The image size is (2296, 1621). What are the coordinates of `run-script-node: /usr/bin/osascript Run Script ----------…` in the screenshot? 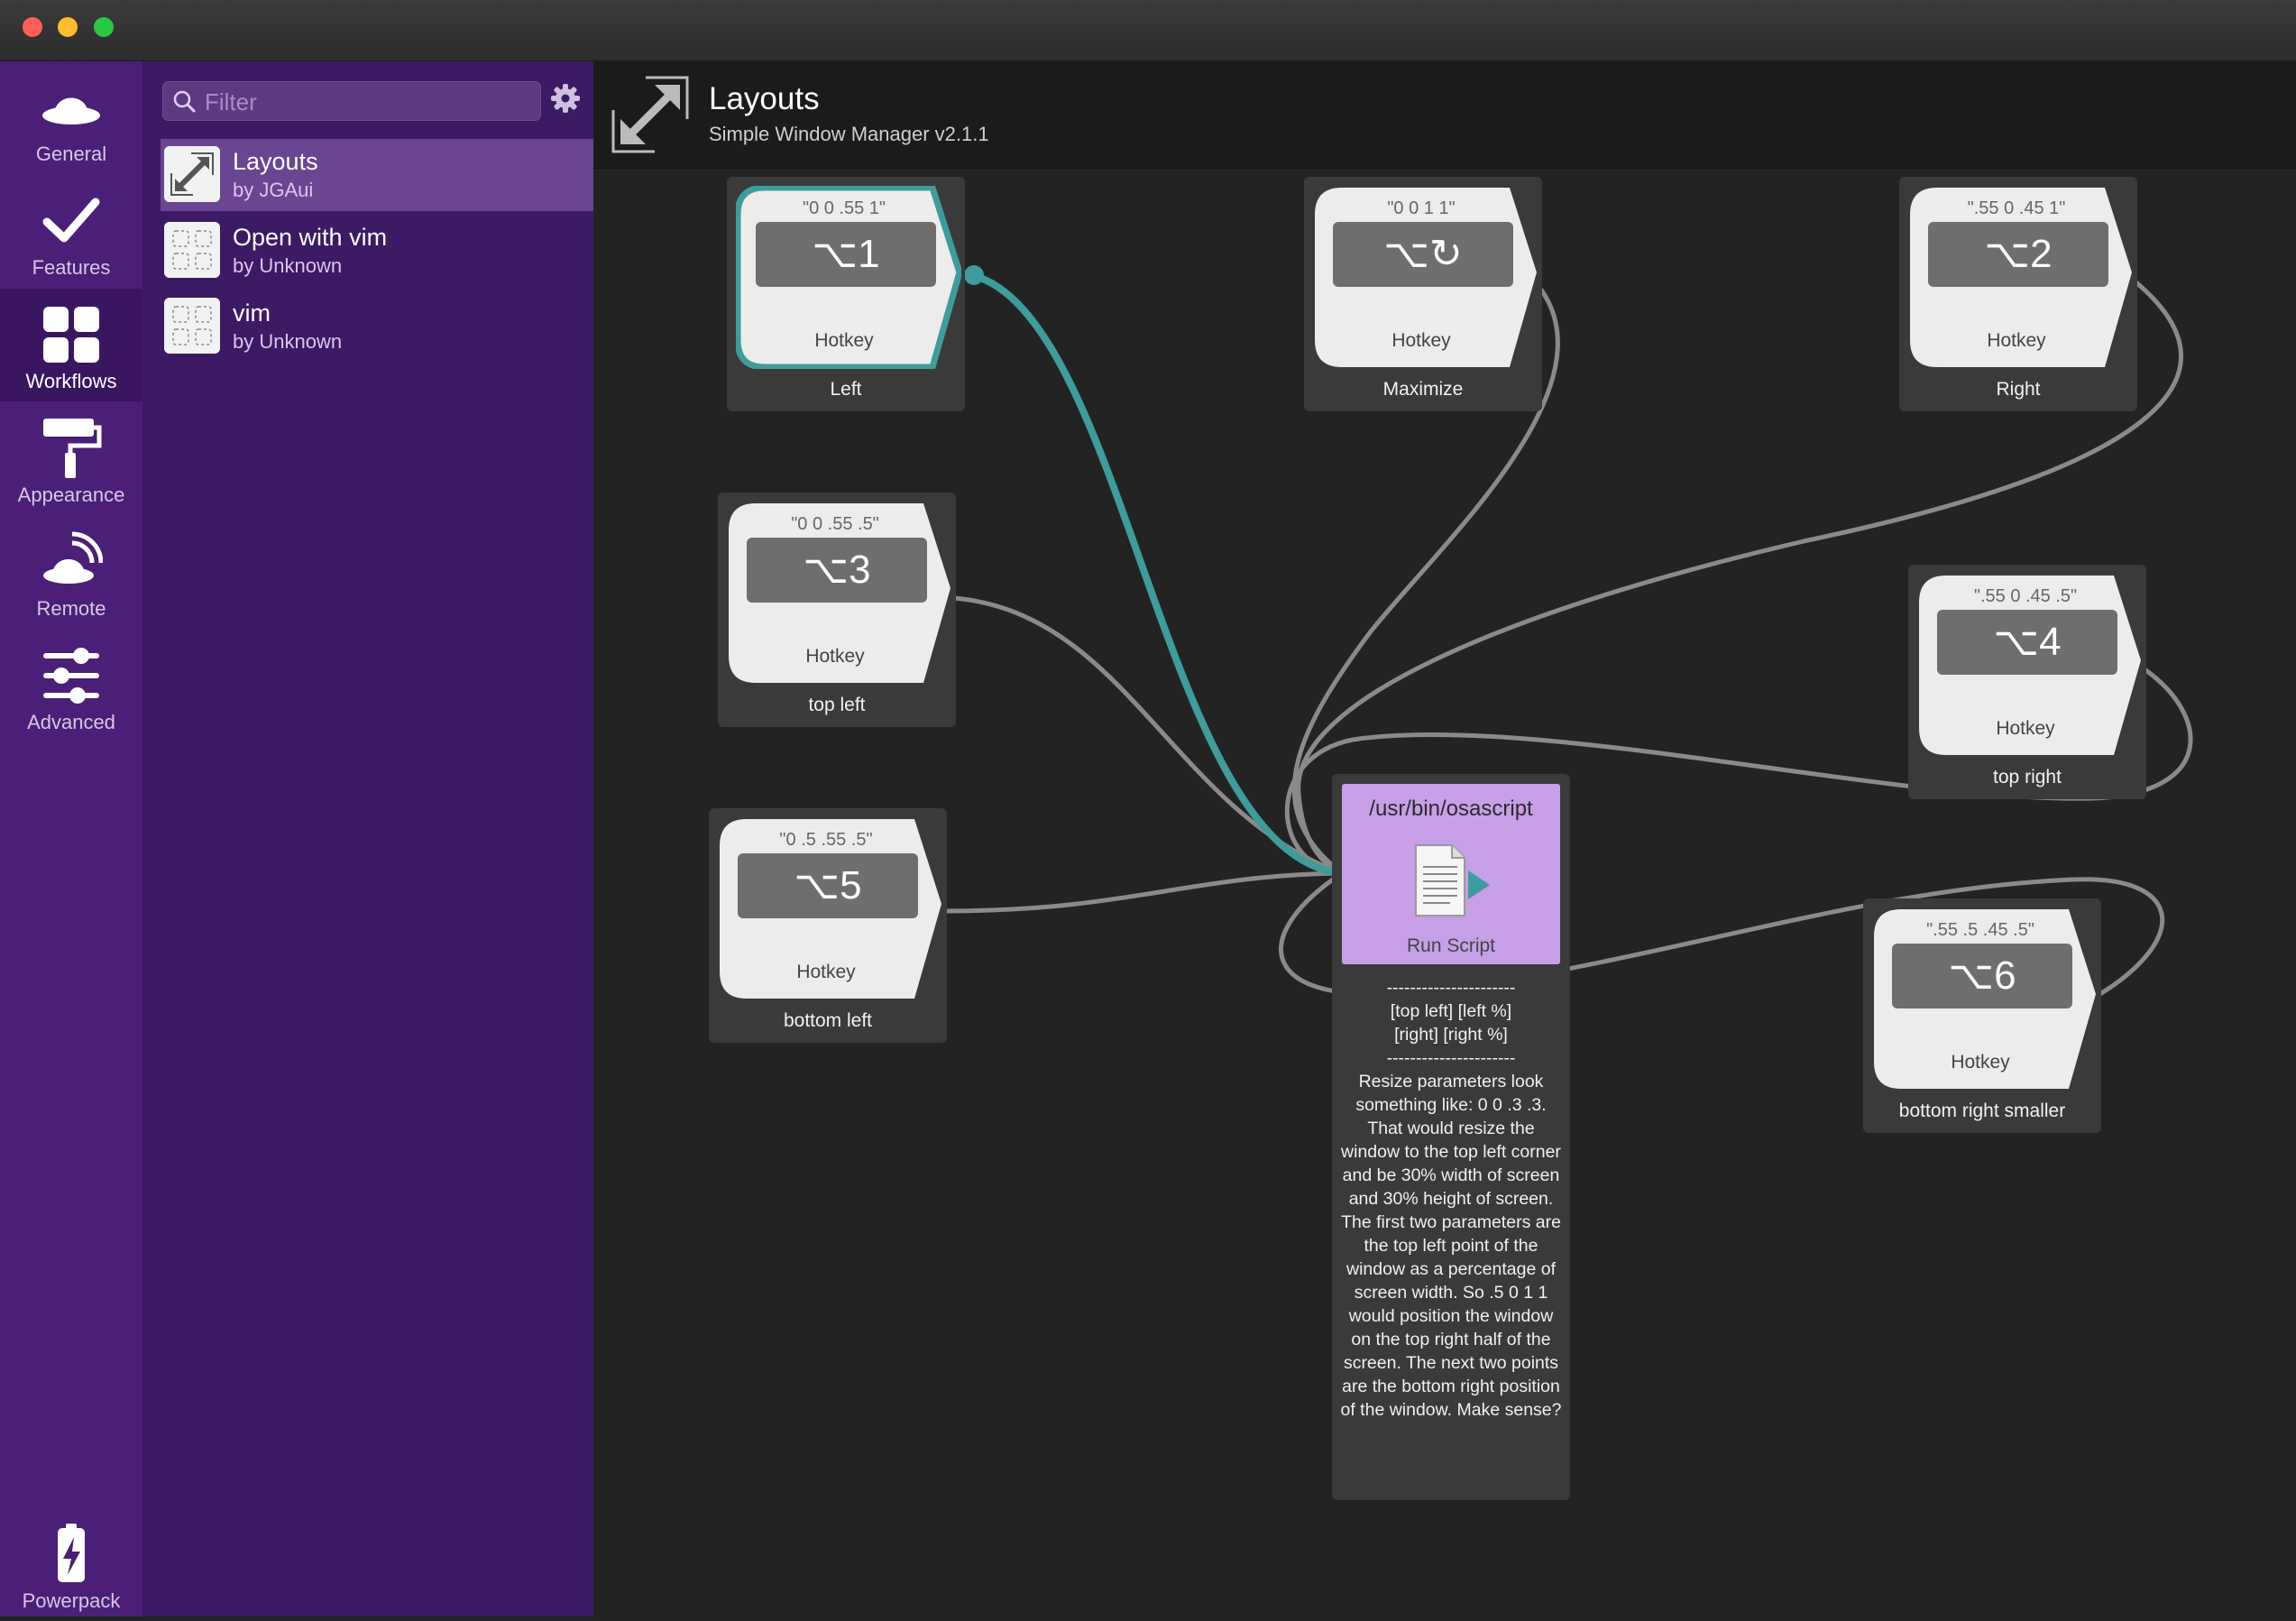 It's located at (1451, 1137).